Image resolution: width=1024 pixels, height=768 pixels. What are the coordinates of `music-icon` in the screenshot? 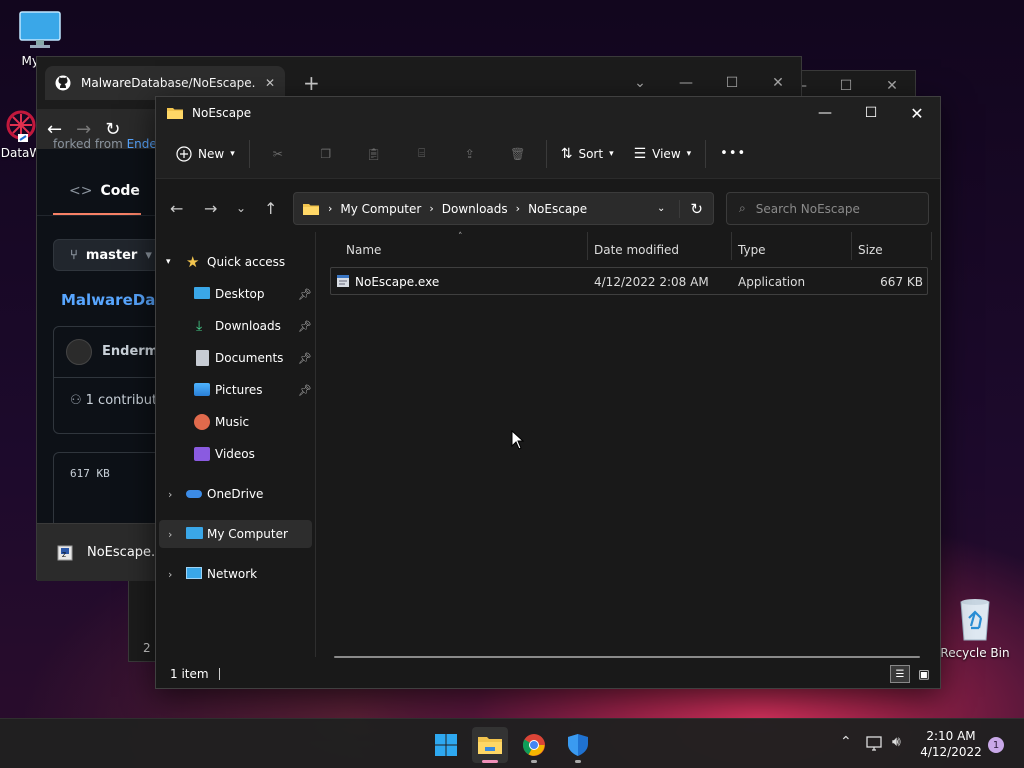 It's located at (202, 422).